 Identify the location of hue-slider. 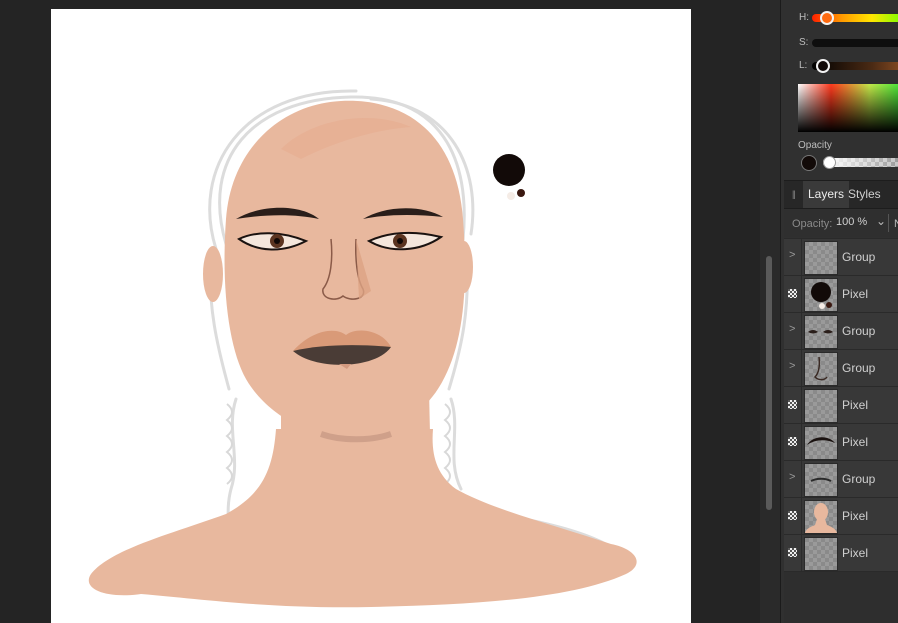
(855, 18).